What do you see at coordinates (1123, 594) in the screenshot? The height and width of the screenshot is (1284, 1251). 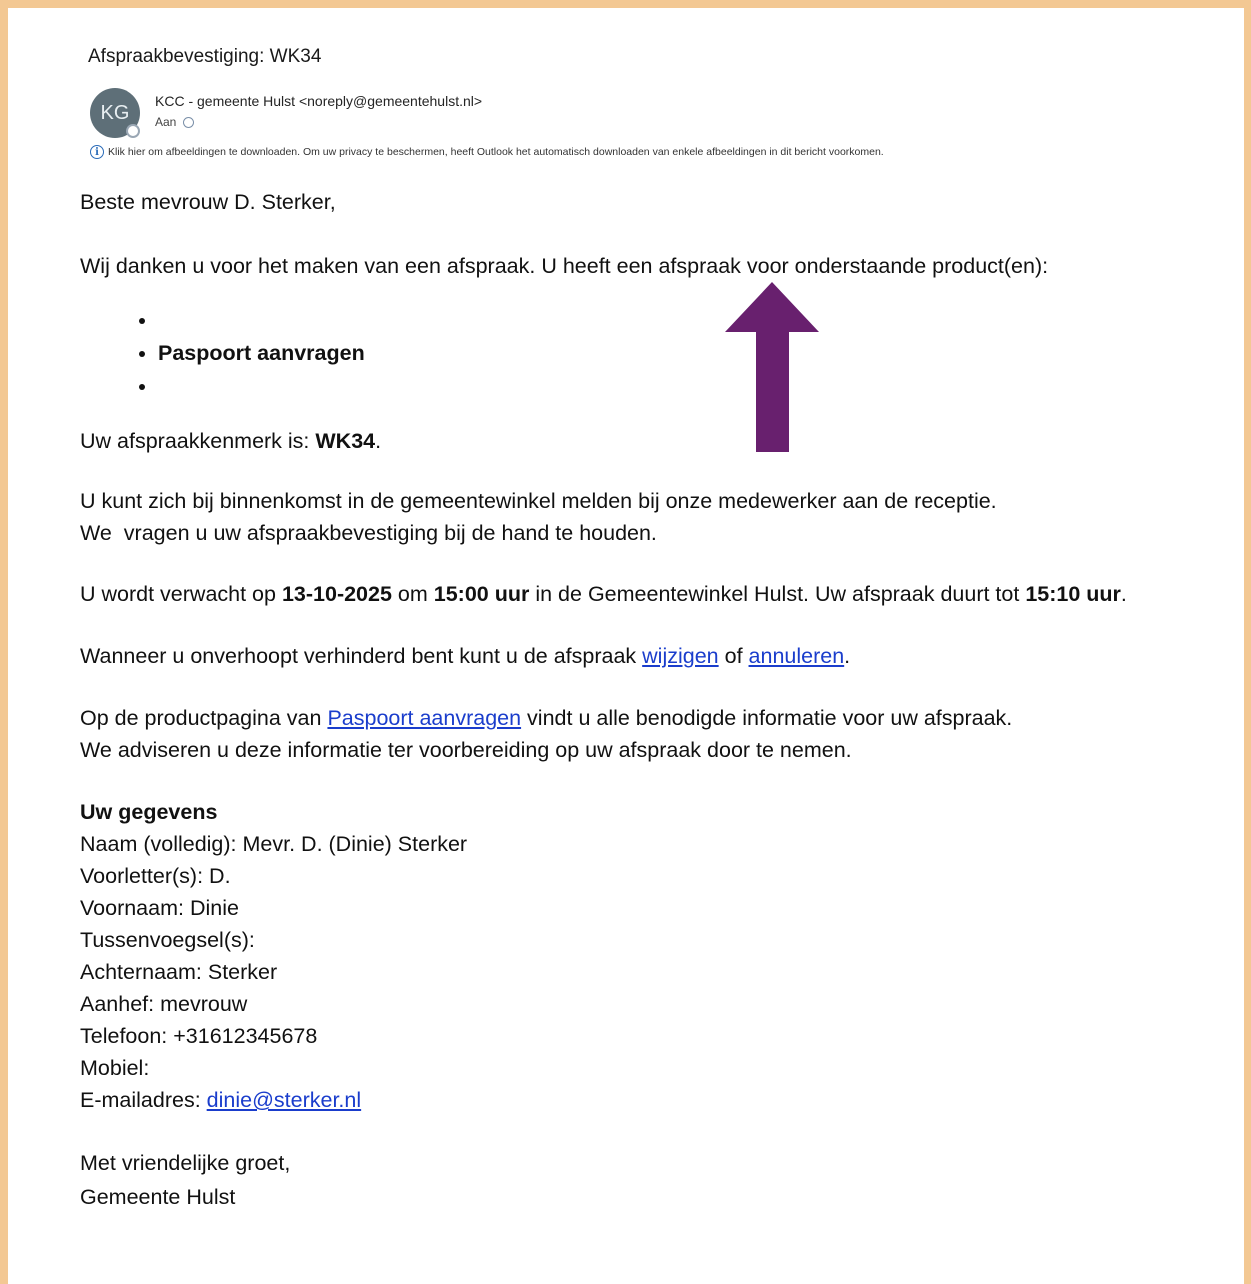 I see `expect-text: .` at bounding box center [1123, 594].